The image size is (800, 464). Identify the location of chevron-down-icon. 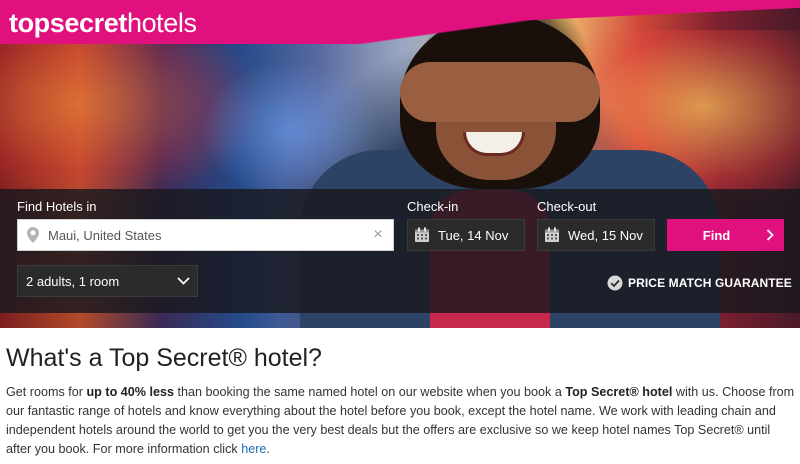
(183, 281).